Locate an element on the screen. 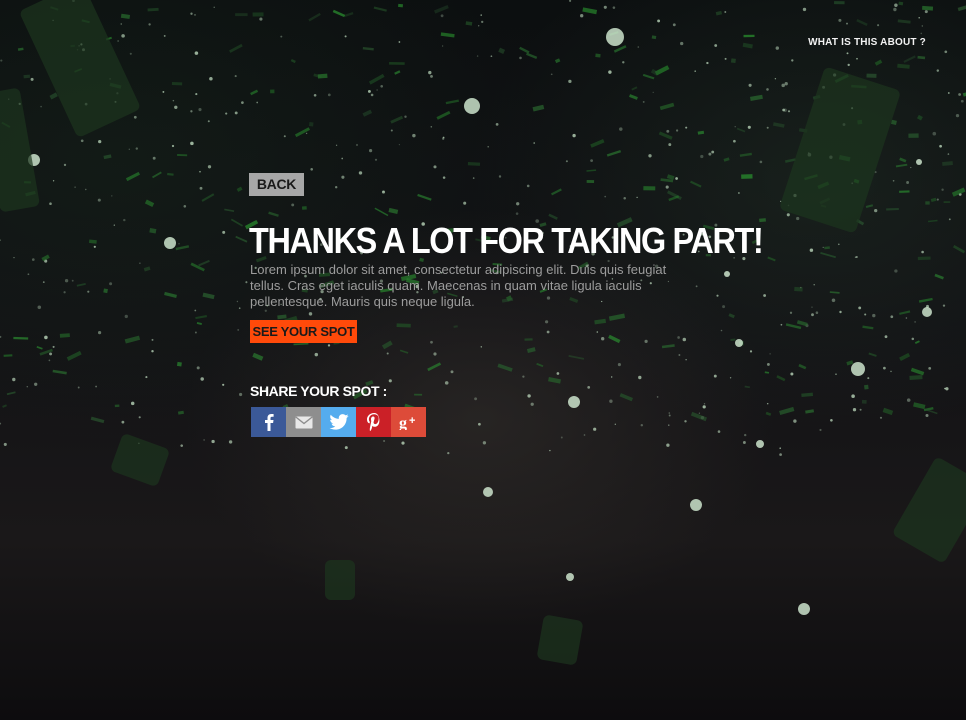 Image resolution: width=966 pixels, height=720 pixels. share-pinterest-button is located at coordinates (373, 422).